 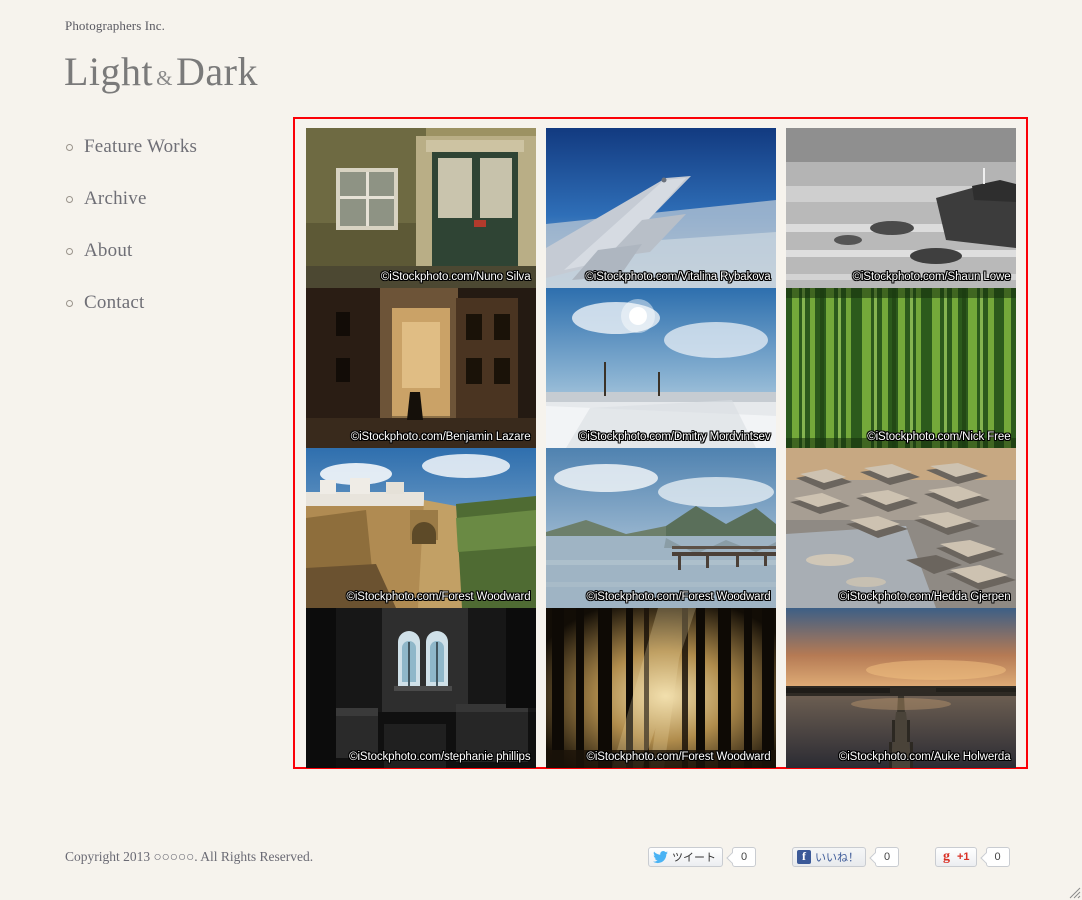 I want to click on nav-label: Feature Works, so click(x=141, y=146).